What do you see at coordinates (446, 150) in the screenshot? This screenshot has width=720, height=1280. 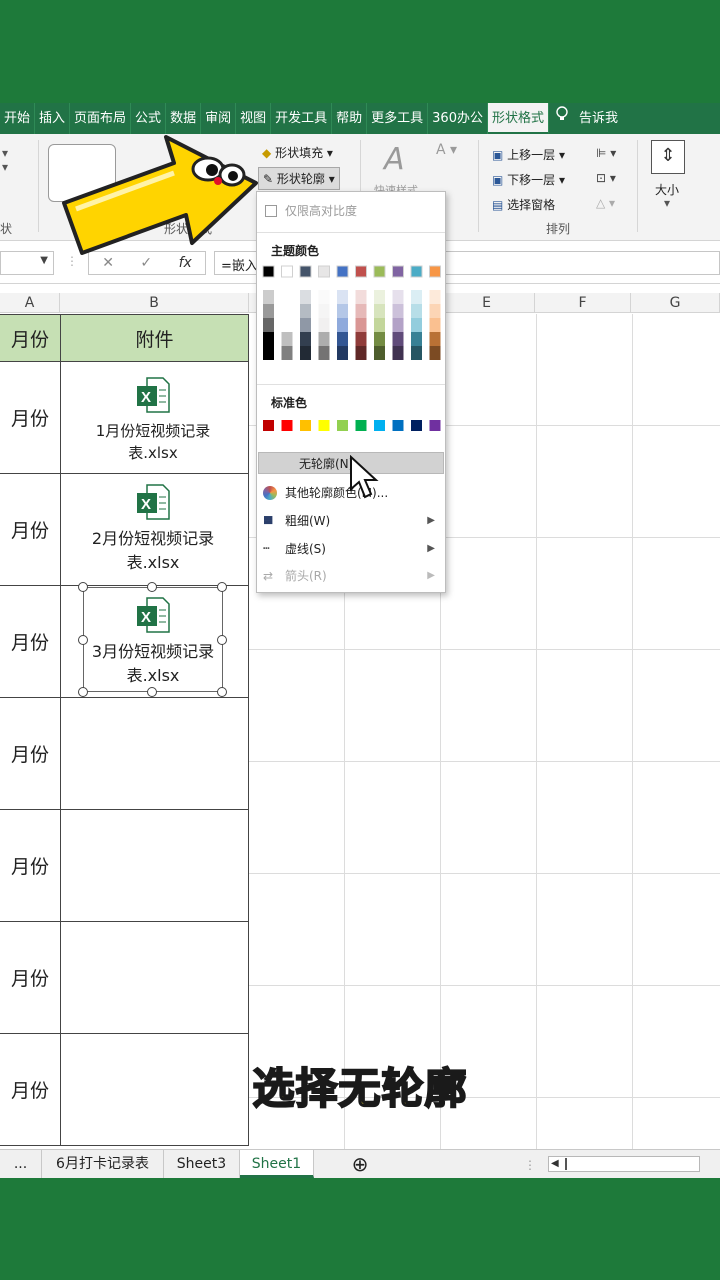 I see `text-outline-icon: A ▾` at bounding box center [446, 150].